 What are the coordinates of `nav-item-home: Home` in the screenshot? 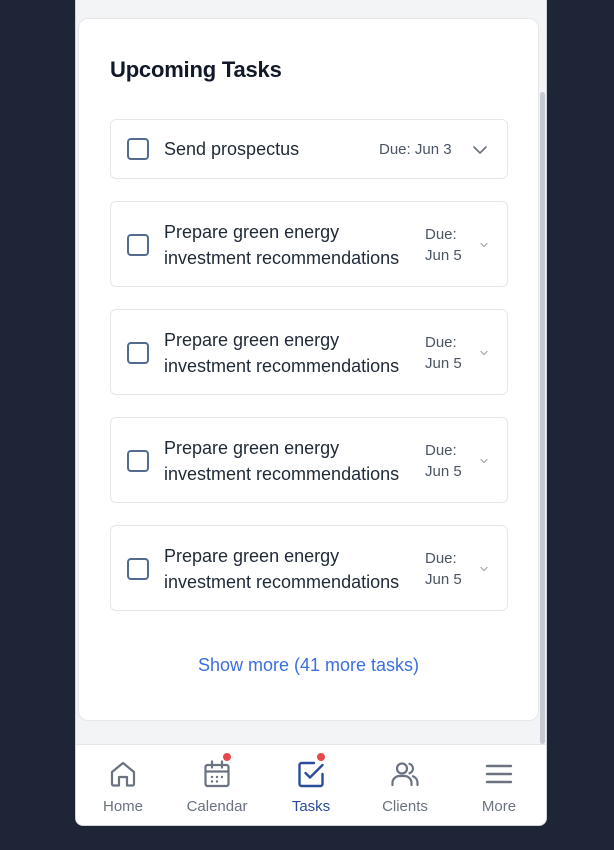 It's located at (123, 785).